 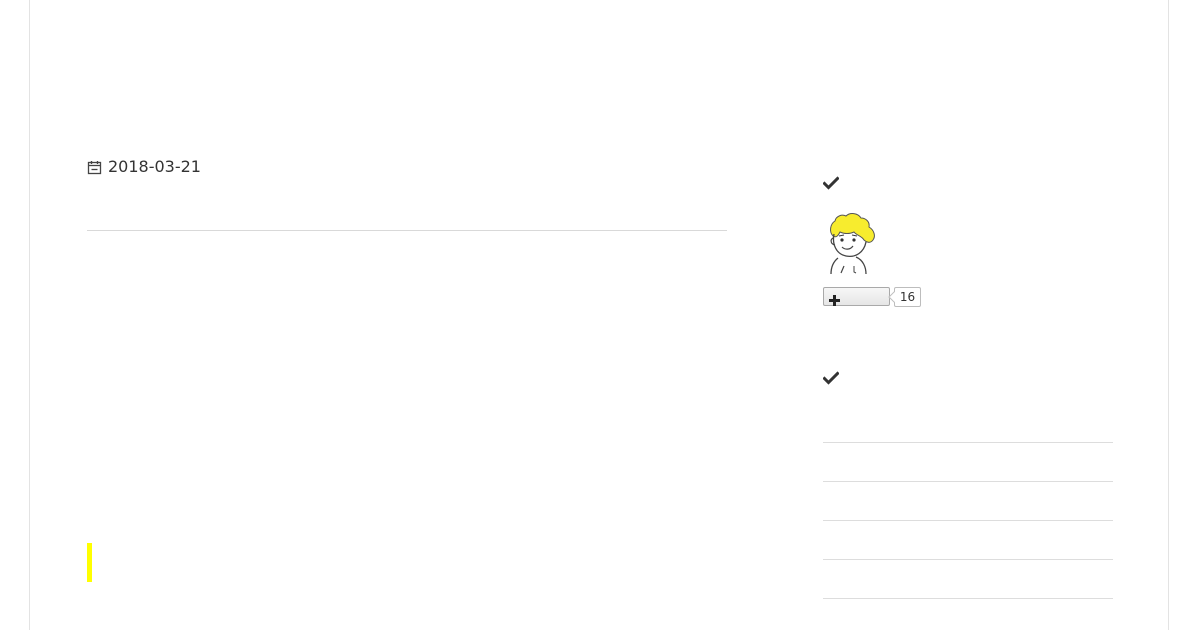 I want to click on post-meta: 2018-03-21, so click(x=144, y=167).